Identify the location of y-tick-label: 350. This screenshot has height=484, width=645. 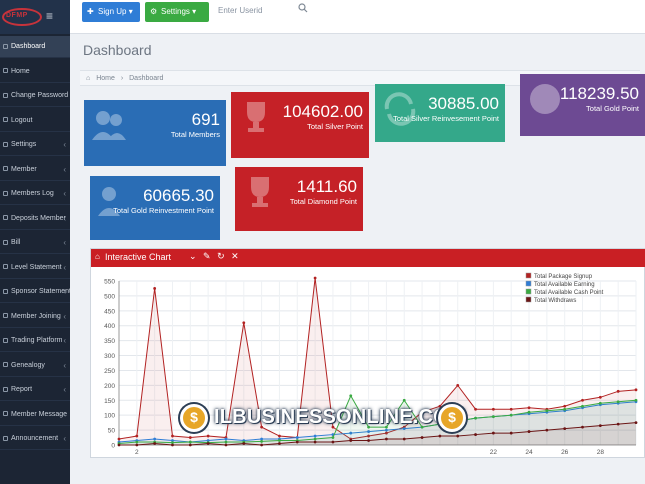
(109, 341).